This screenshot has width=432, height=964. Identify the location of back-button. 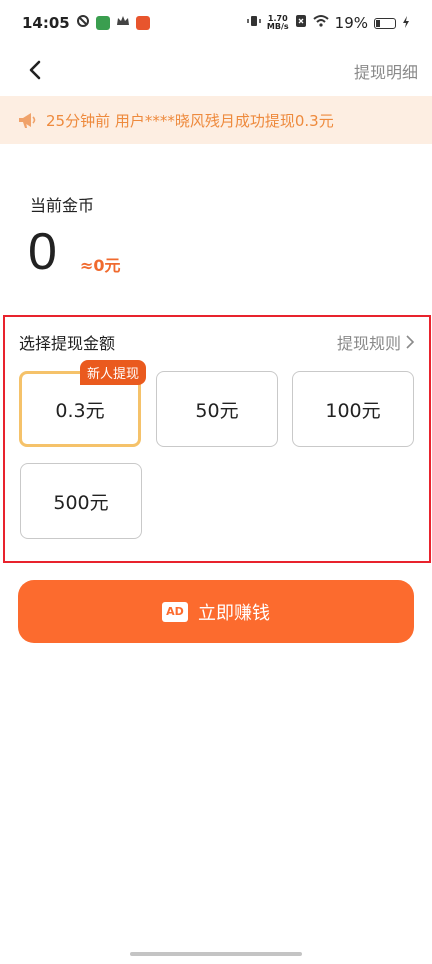
(37, 71).